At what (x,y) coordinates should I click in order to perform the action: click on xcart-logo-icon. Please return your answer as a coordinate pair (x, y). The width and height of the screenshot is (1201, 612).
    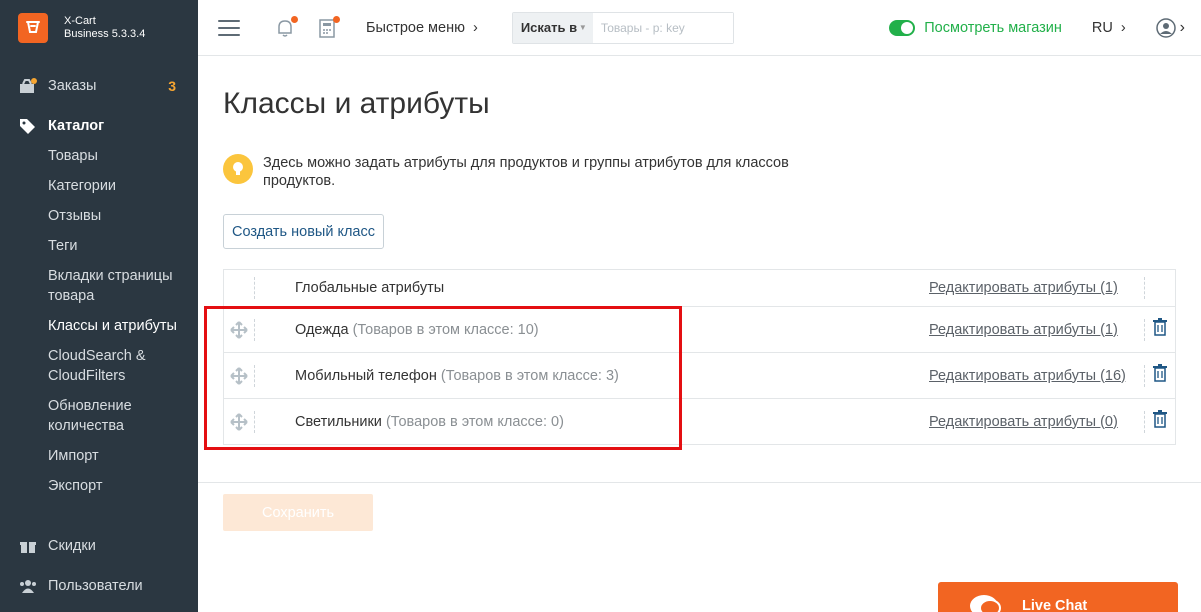
    Looking at the image, I should click on (33, 28).